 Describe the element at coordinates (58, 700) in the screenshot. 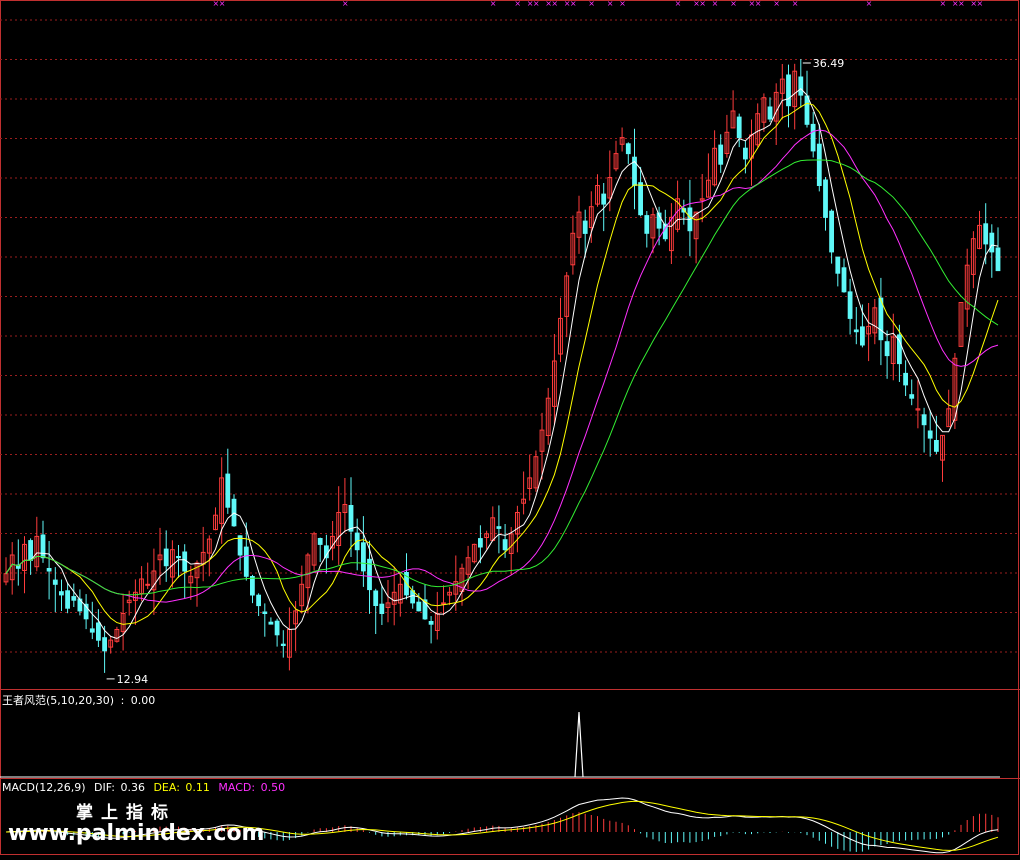

I see `indicator-title: 王者风范(5,10,20,30)` at that location.